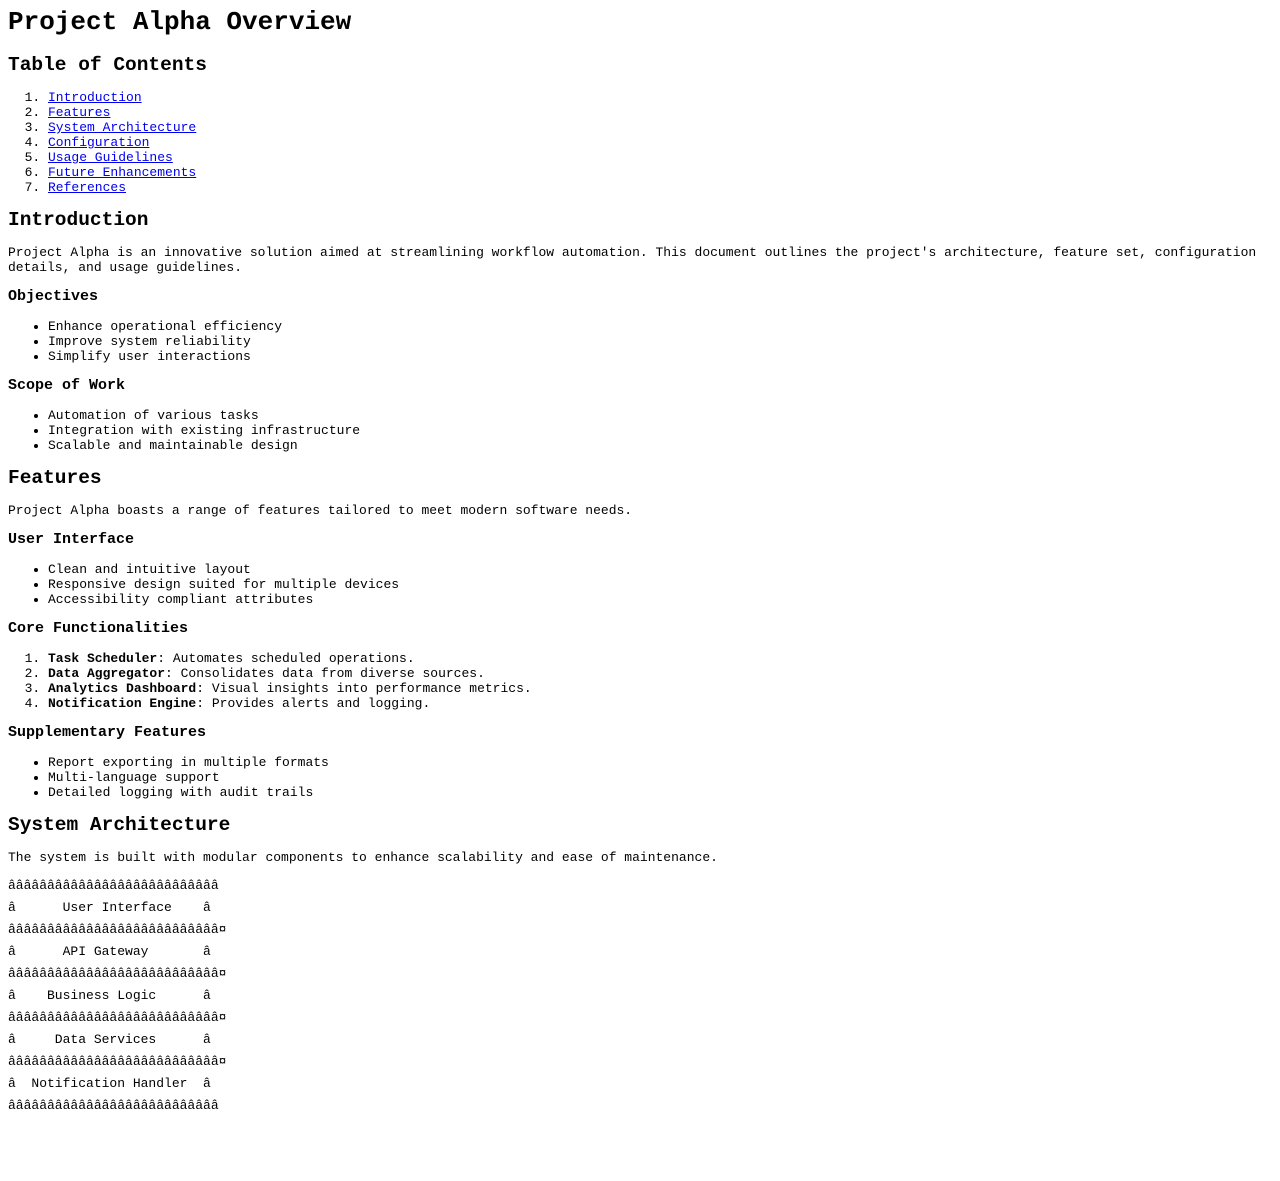 The image size is (1280, 1181). What do you see at coordinates (122, 688) in the screenshot?
I see `feature-name: Analytics Dashboard` at bounding box center [122, 688].